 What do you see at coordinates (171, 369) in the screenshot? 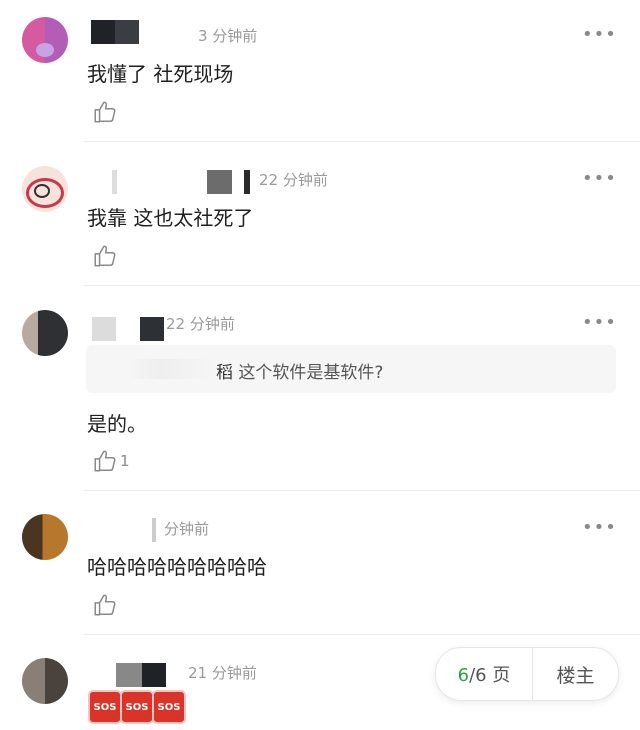
I see `quoted-username-blur` at bounding box center [171, 369].